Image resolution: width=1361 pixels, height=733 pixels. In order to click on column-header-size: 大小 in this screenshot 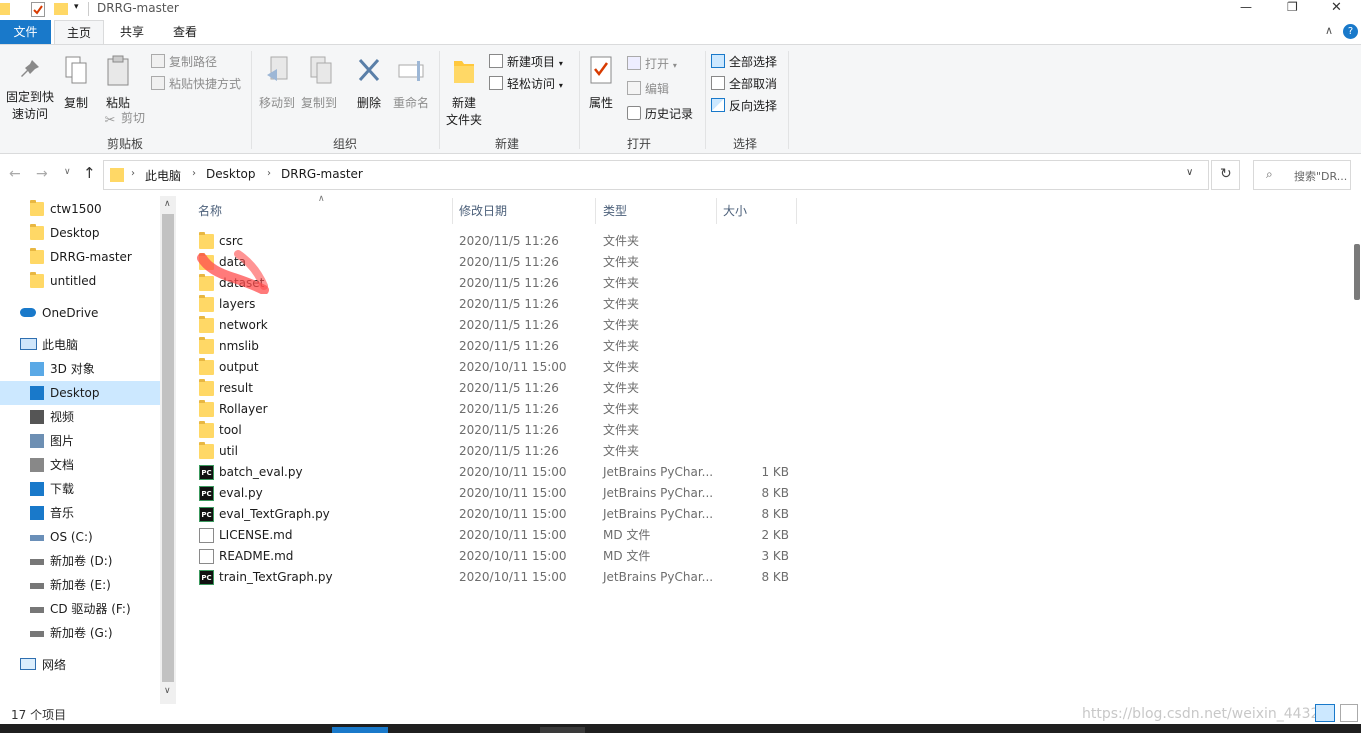, I will do `click(758, 211)`.